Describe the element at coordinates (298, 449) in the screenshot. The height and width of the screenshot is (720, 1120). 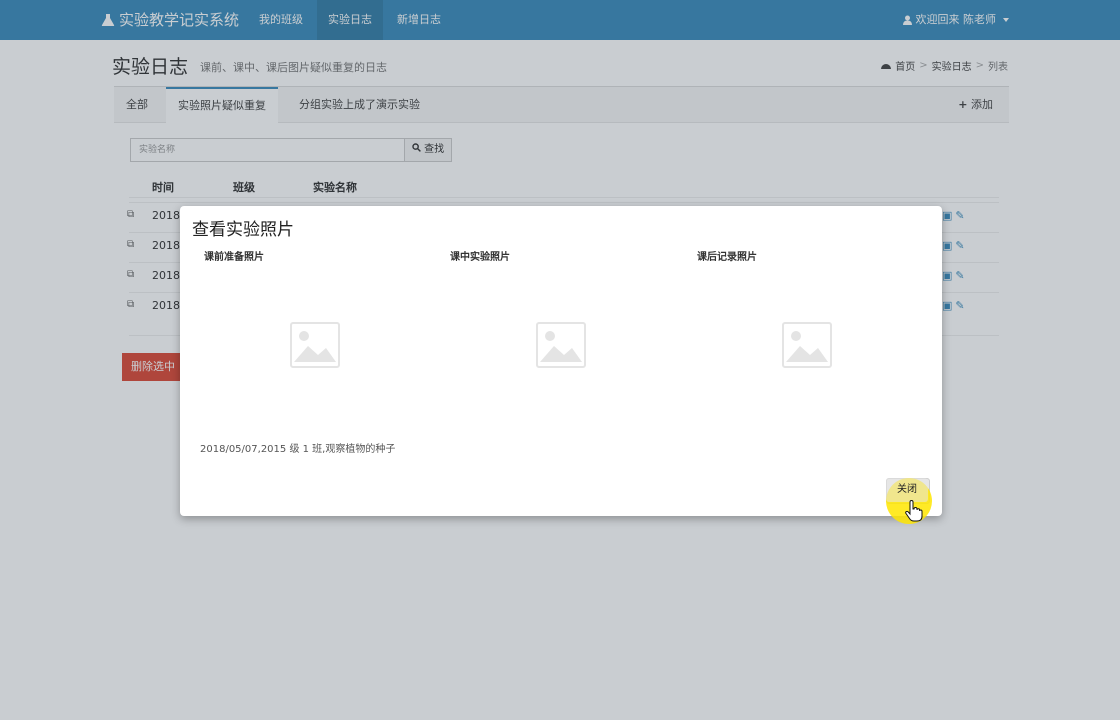
I see `photo-caption: 2018/05/07,2015 级 1 班,观察植物的种子` at that location.